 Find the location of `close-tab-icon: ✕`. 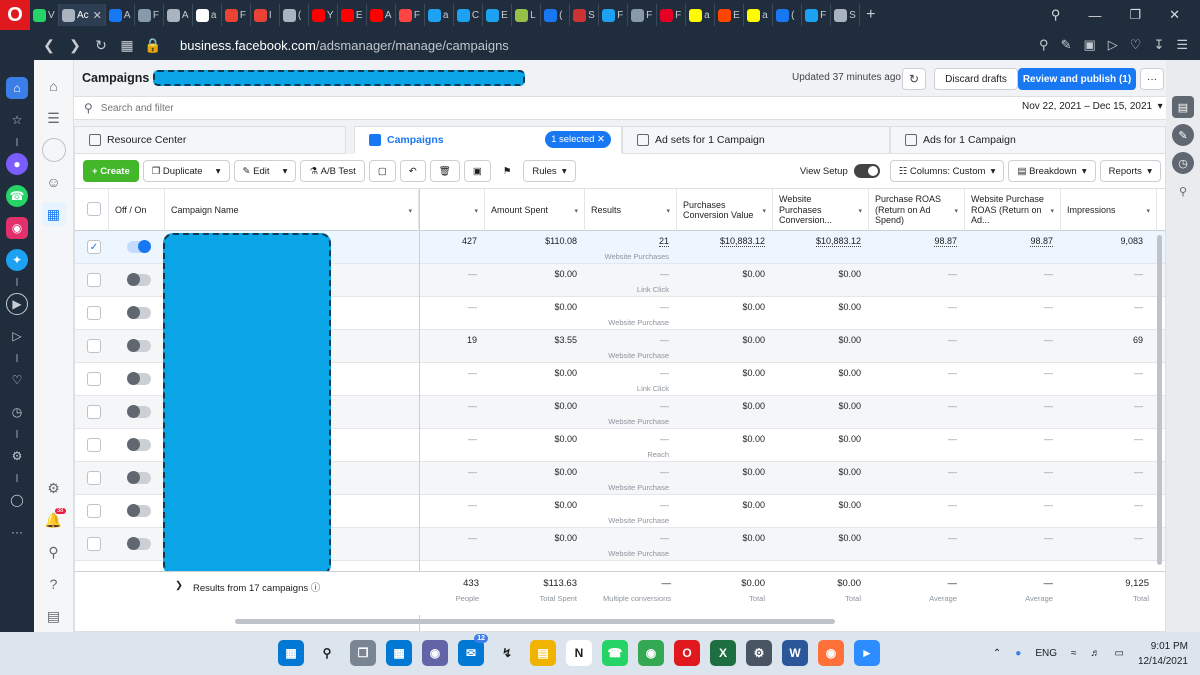

close-tab-icon: ✕ is located at coordinates (97, 15).